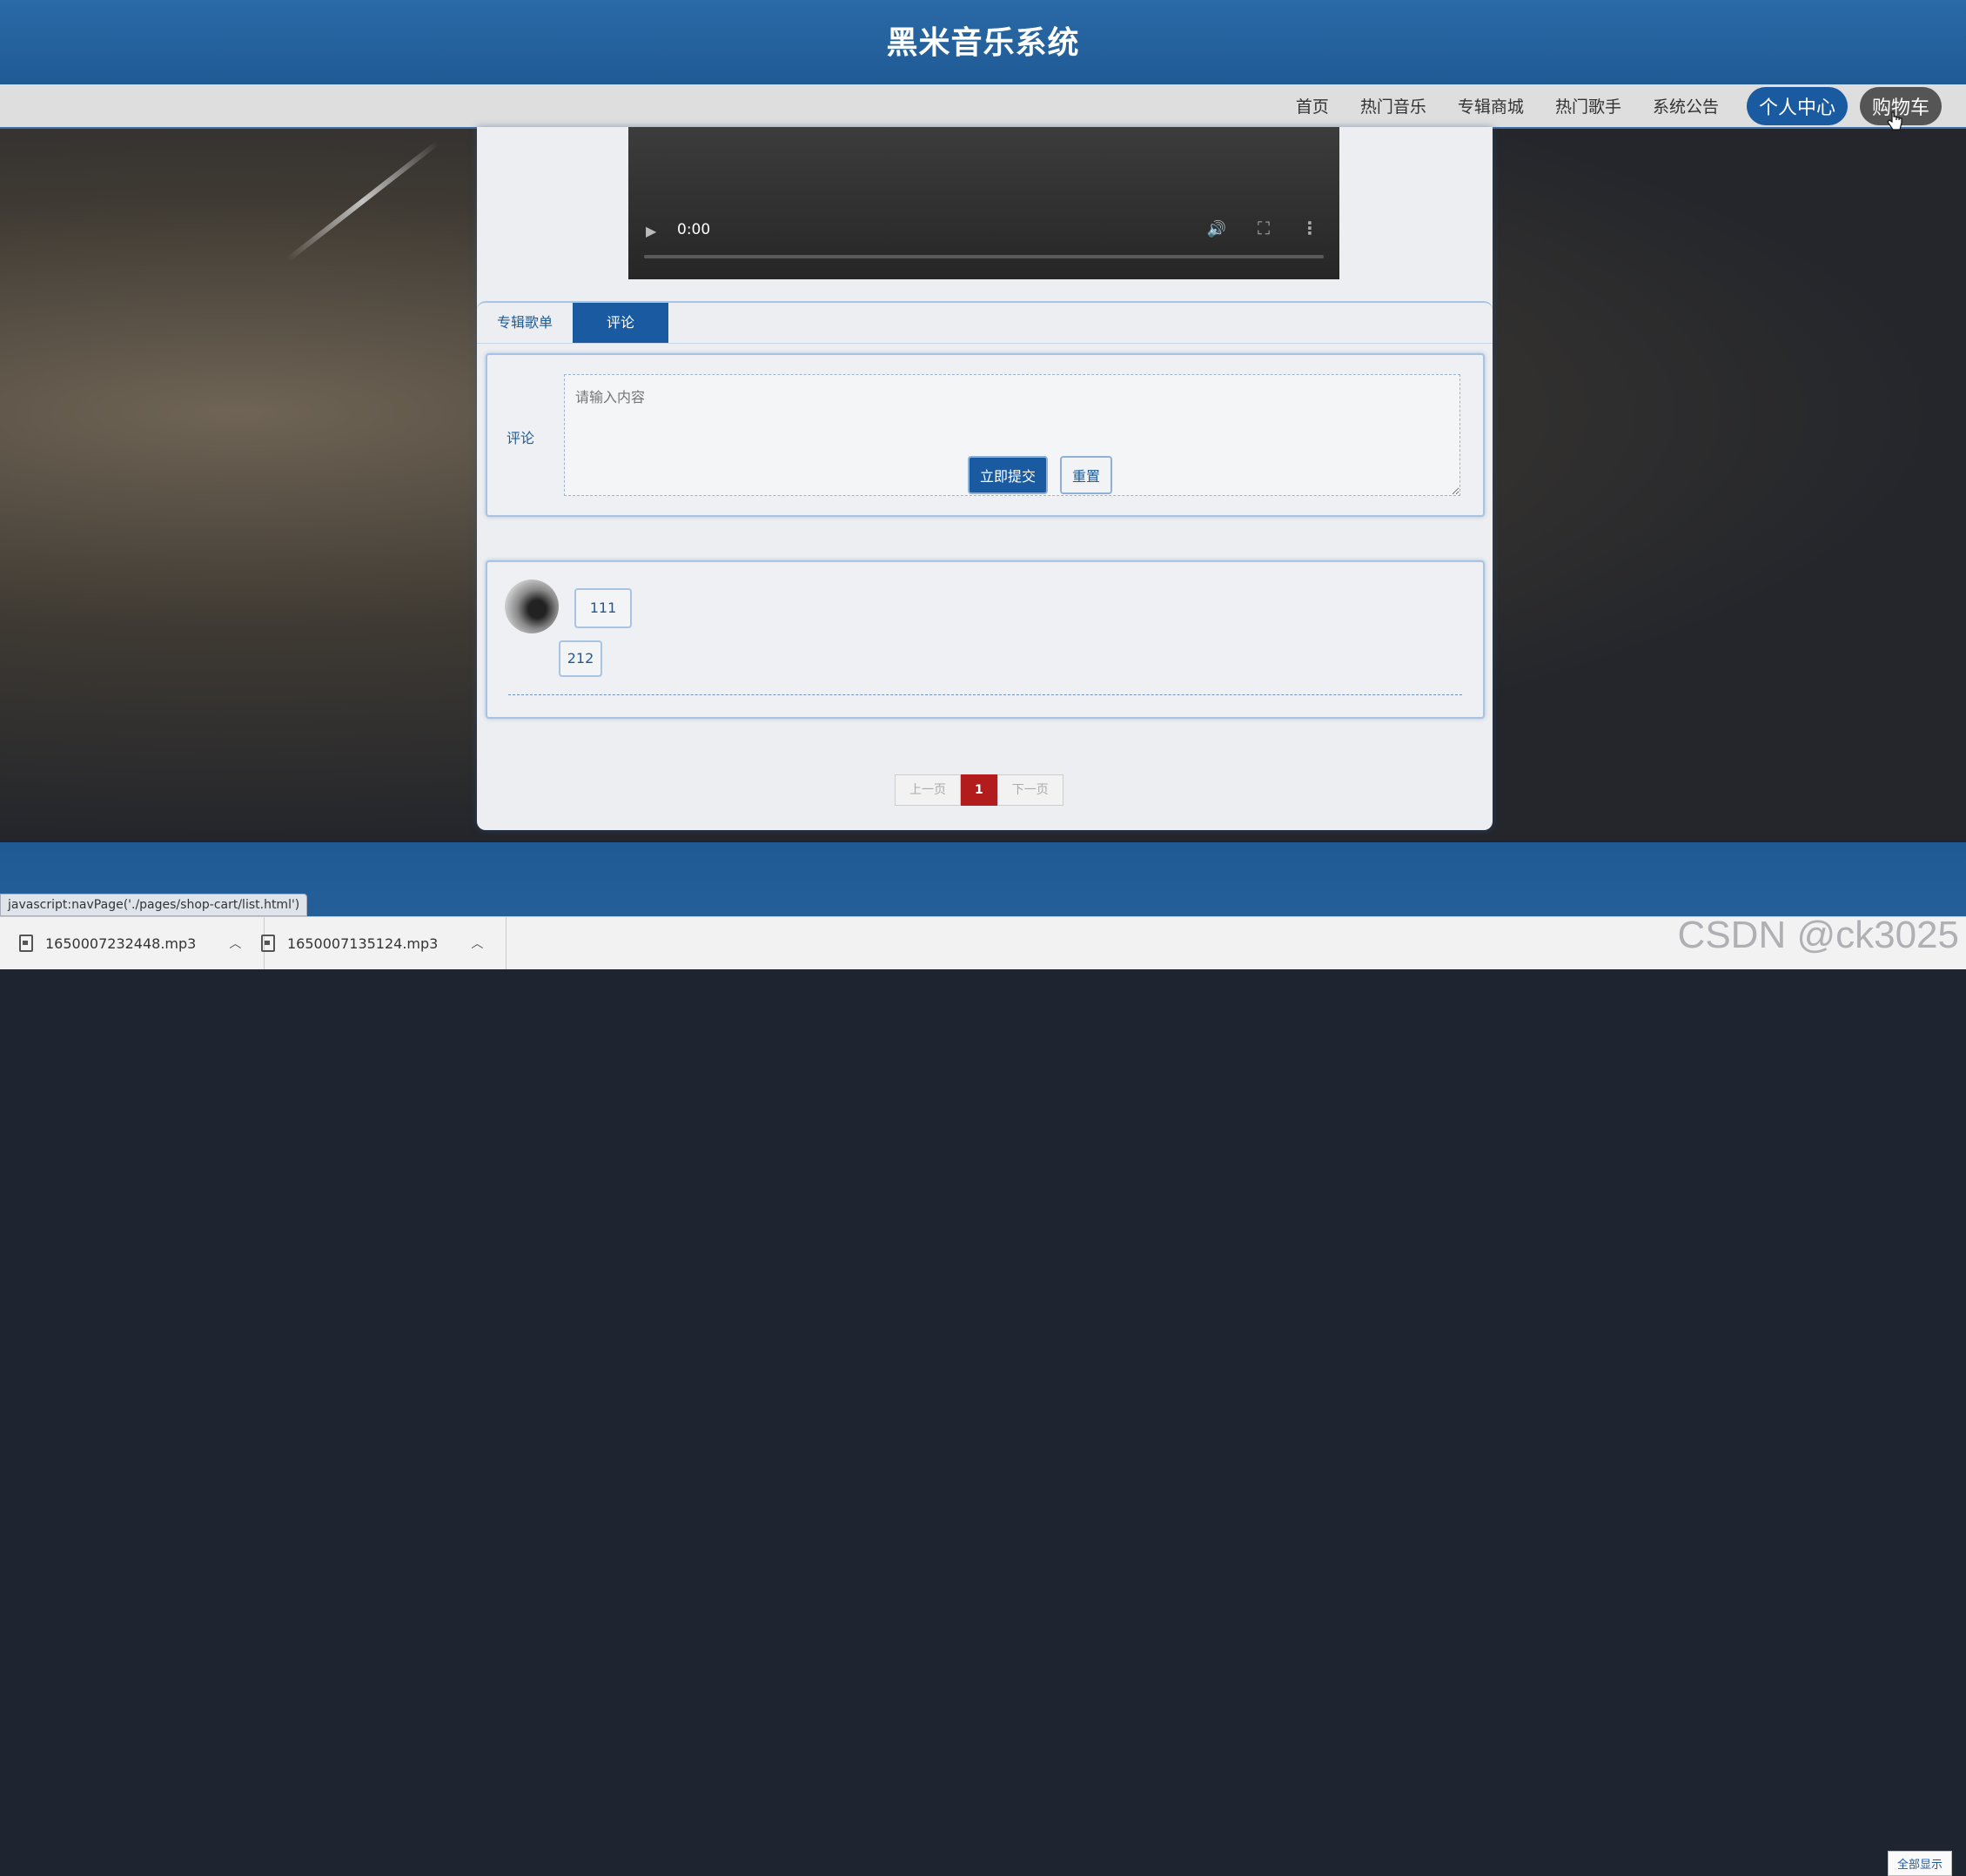 The image size is (1966, 1876). I want to click on fullscreen-icon: ⛶, so click(1264, 228).